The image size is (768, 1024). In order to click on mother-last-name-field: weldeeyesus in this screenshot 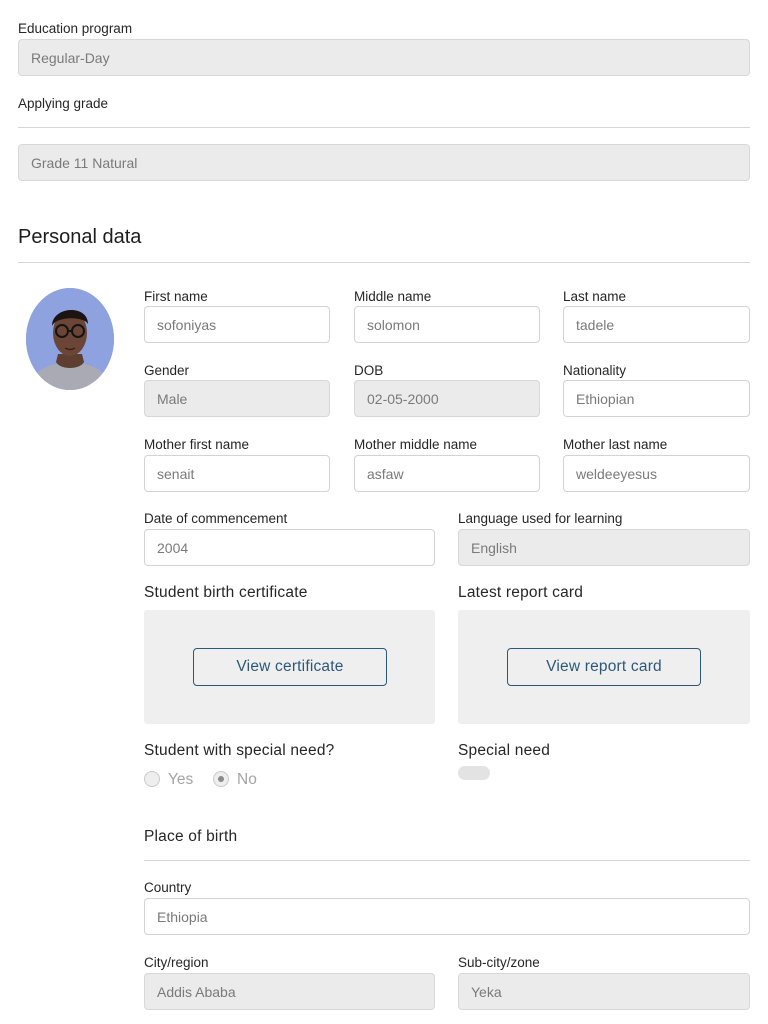, I will do `click(656, 473)`.